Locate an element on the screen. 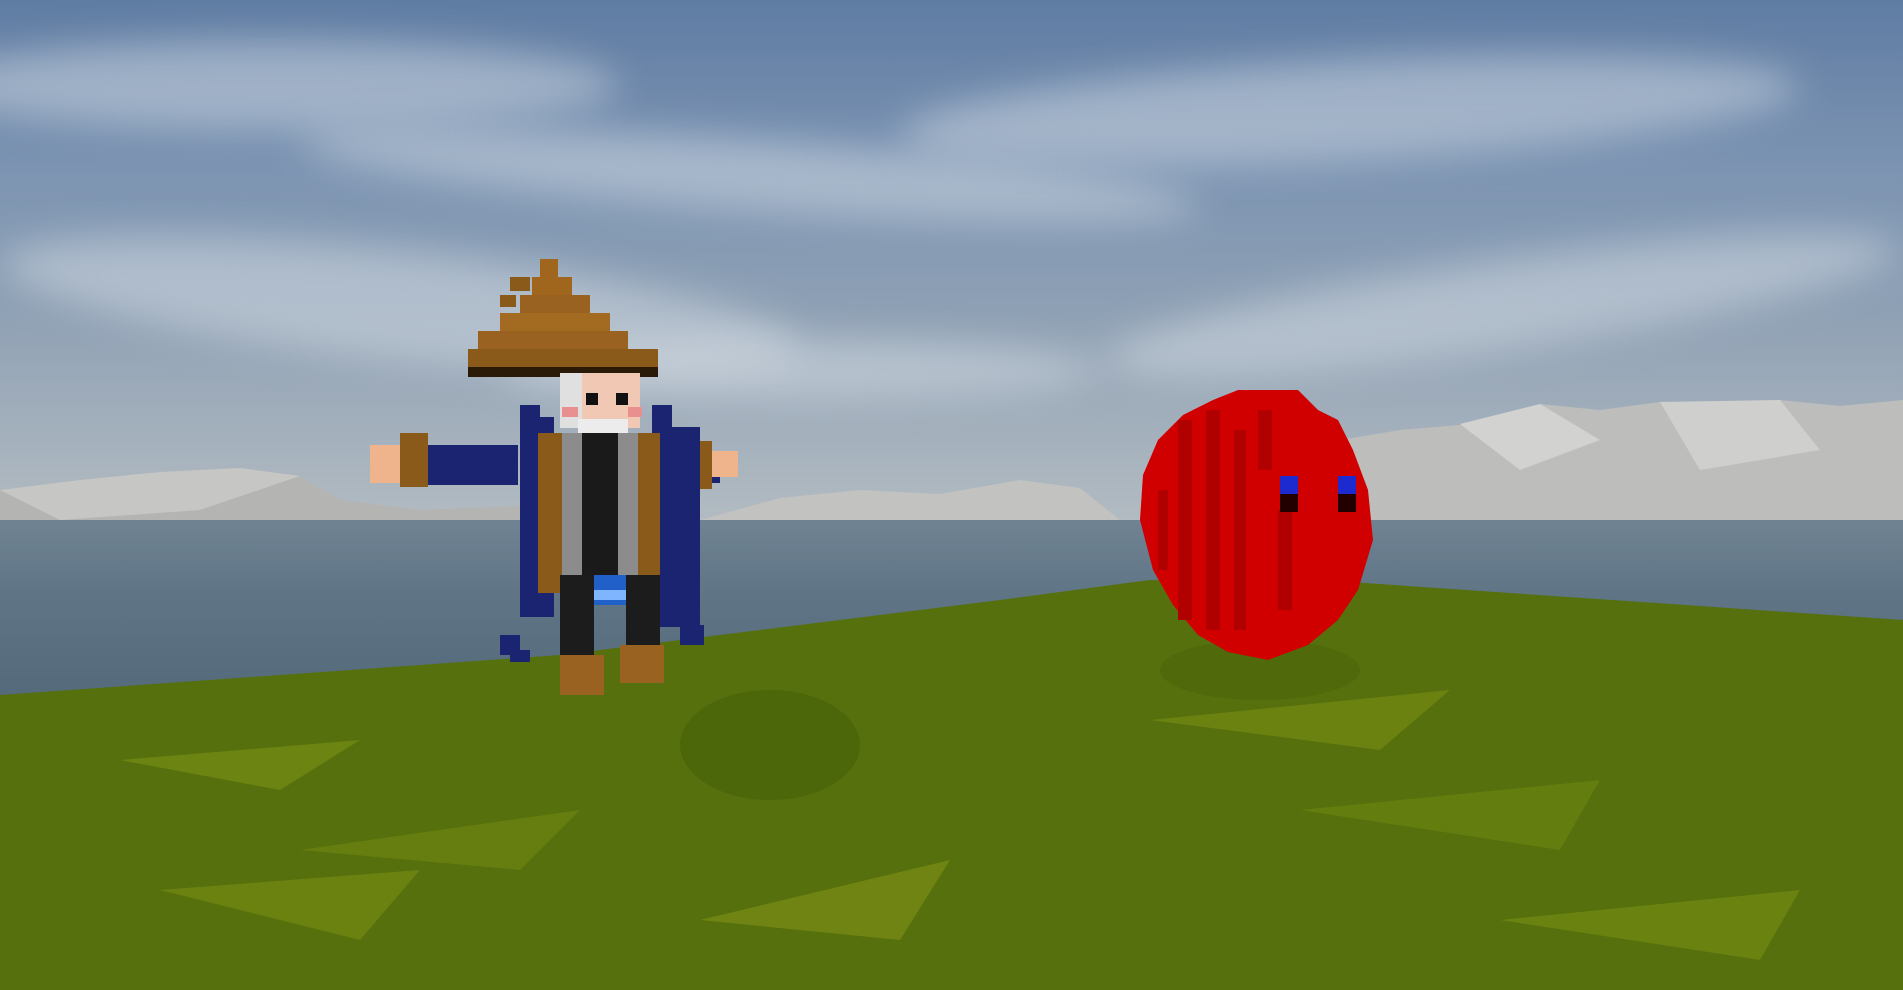 Image resolution: width=1903 pixels, height=990 pixels. wizard-robe is located at coordinates (610, 516).